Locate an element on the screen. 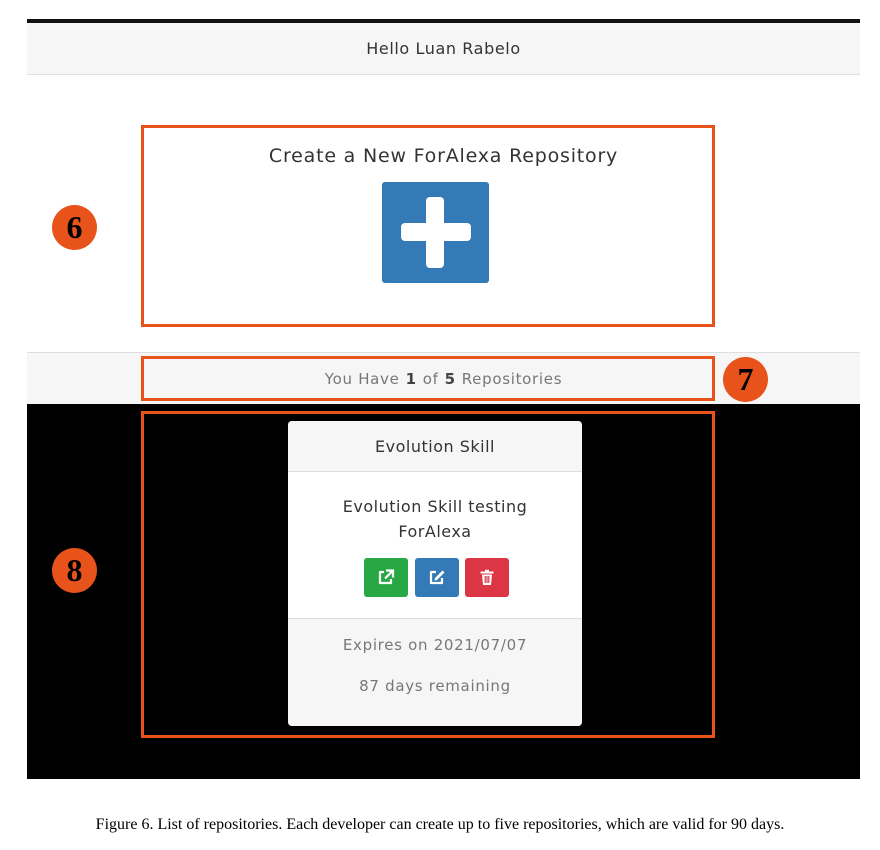 The height and width of the screenshot is (850, 880). annotation-box-count is located at coordinates (428, 378).